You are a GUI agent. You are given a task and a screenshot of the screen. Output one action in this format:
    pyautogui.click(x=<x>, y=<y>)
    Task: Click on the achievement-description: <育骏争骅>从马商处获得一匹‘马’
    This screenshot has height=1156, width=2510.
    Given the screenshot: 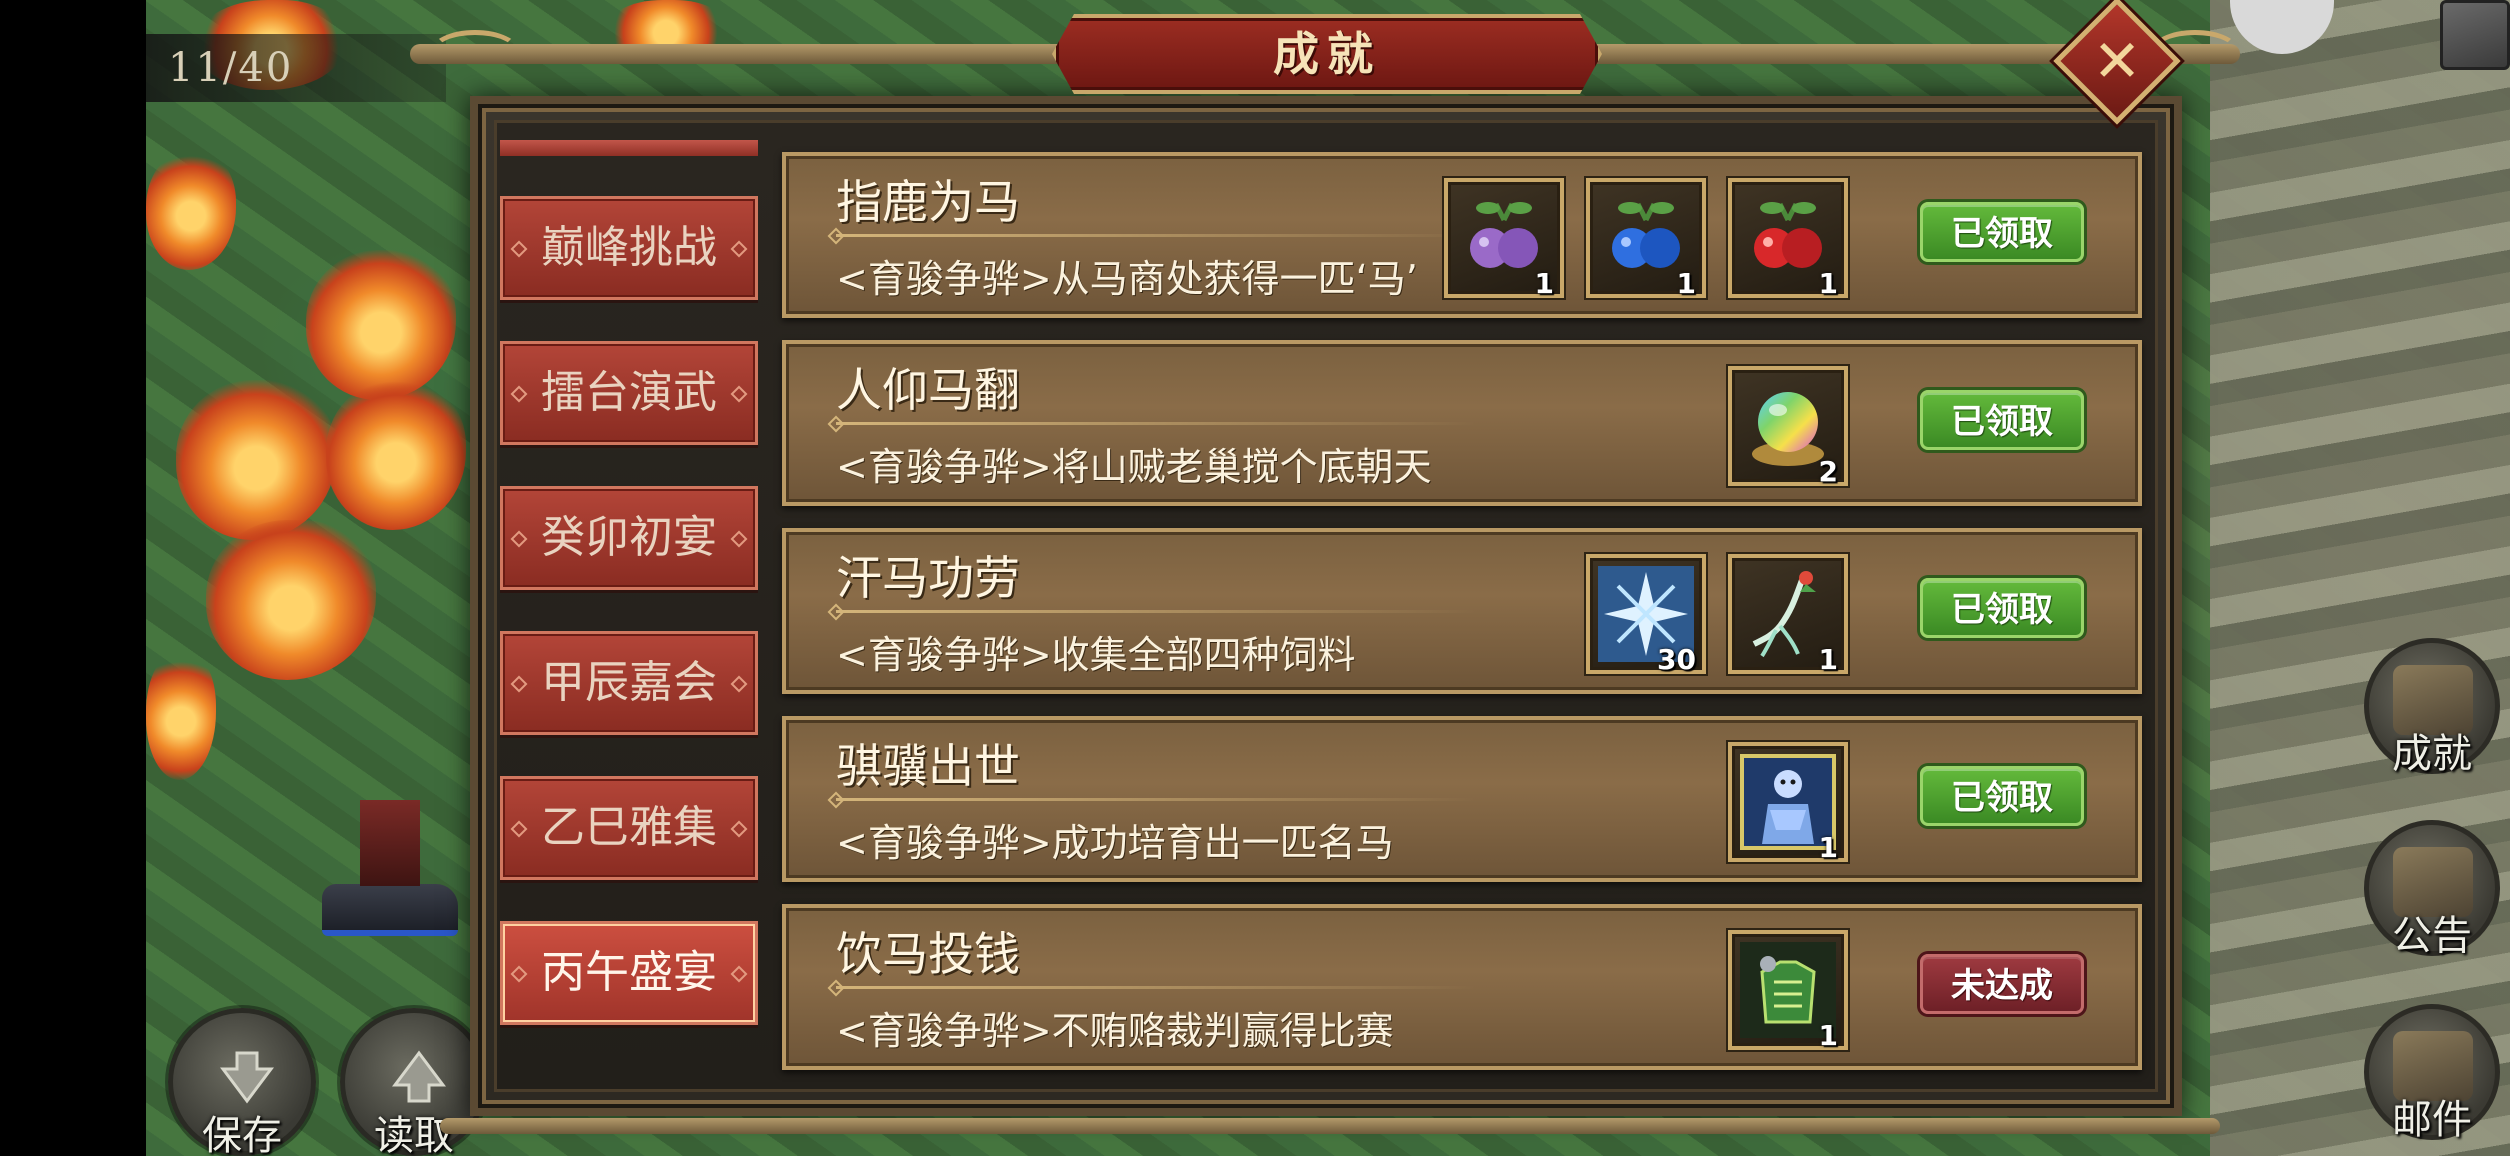 What is the action you would take?
    pyautogui.click(x=1127, y=279)
    